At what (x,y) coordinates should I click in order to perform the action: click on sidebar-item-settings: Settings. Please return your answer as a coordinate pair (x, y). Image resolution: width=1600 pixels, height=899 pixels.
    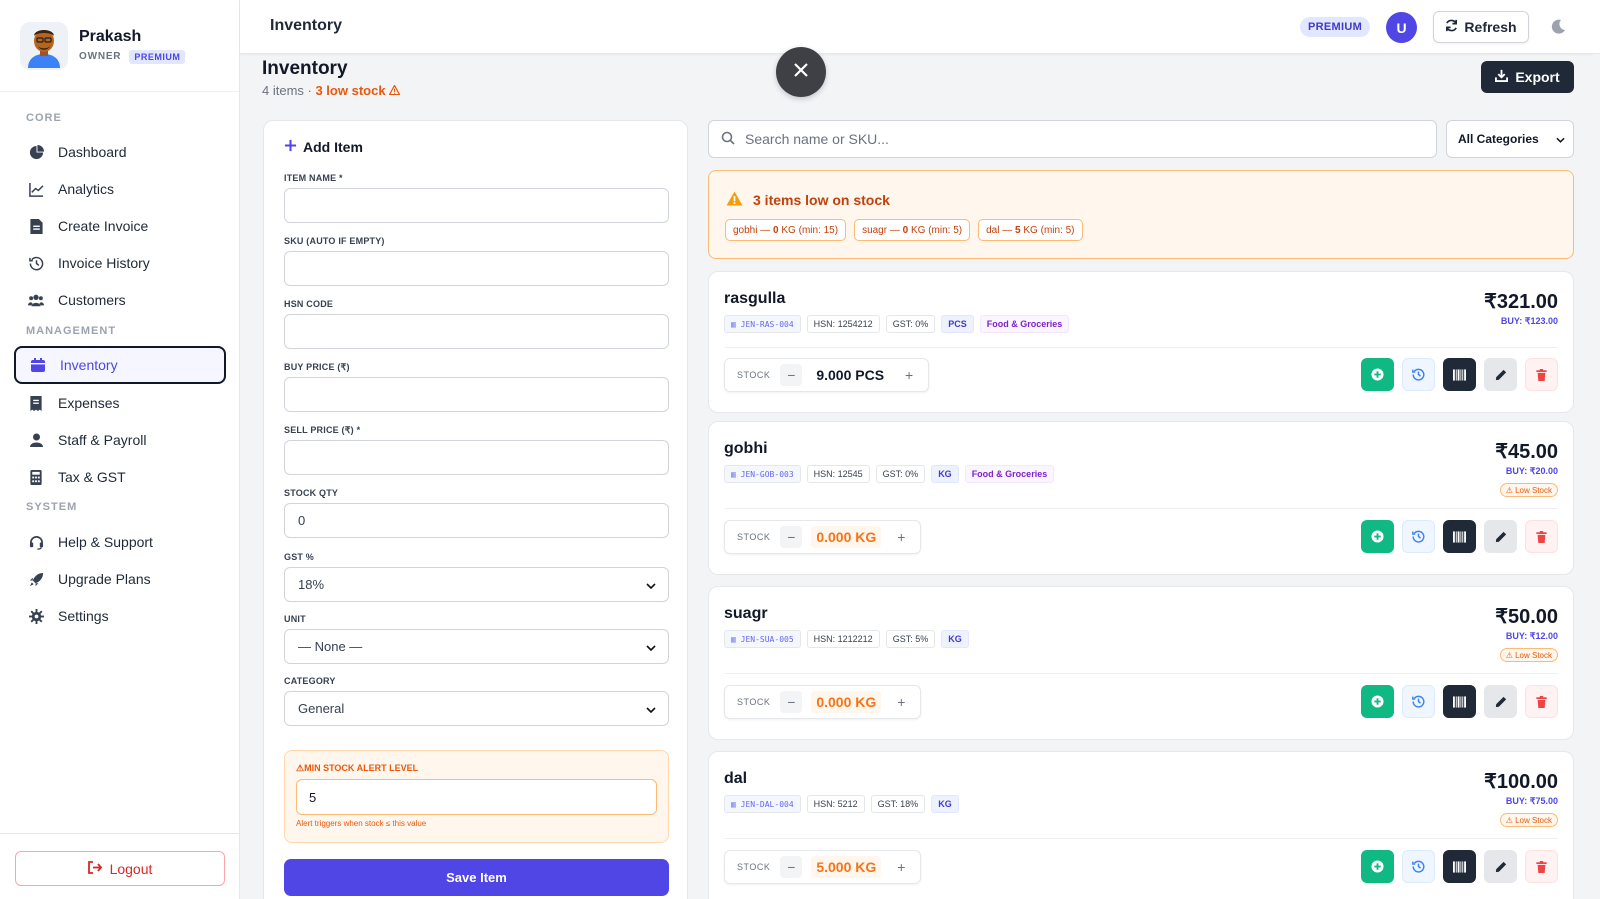
    Looking at the image, I should click on (120, 616).